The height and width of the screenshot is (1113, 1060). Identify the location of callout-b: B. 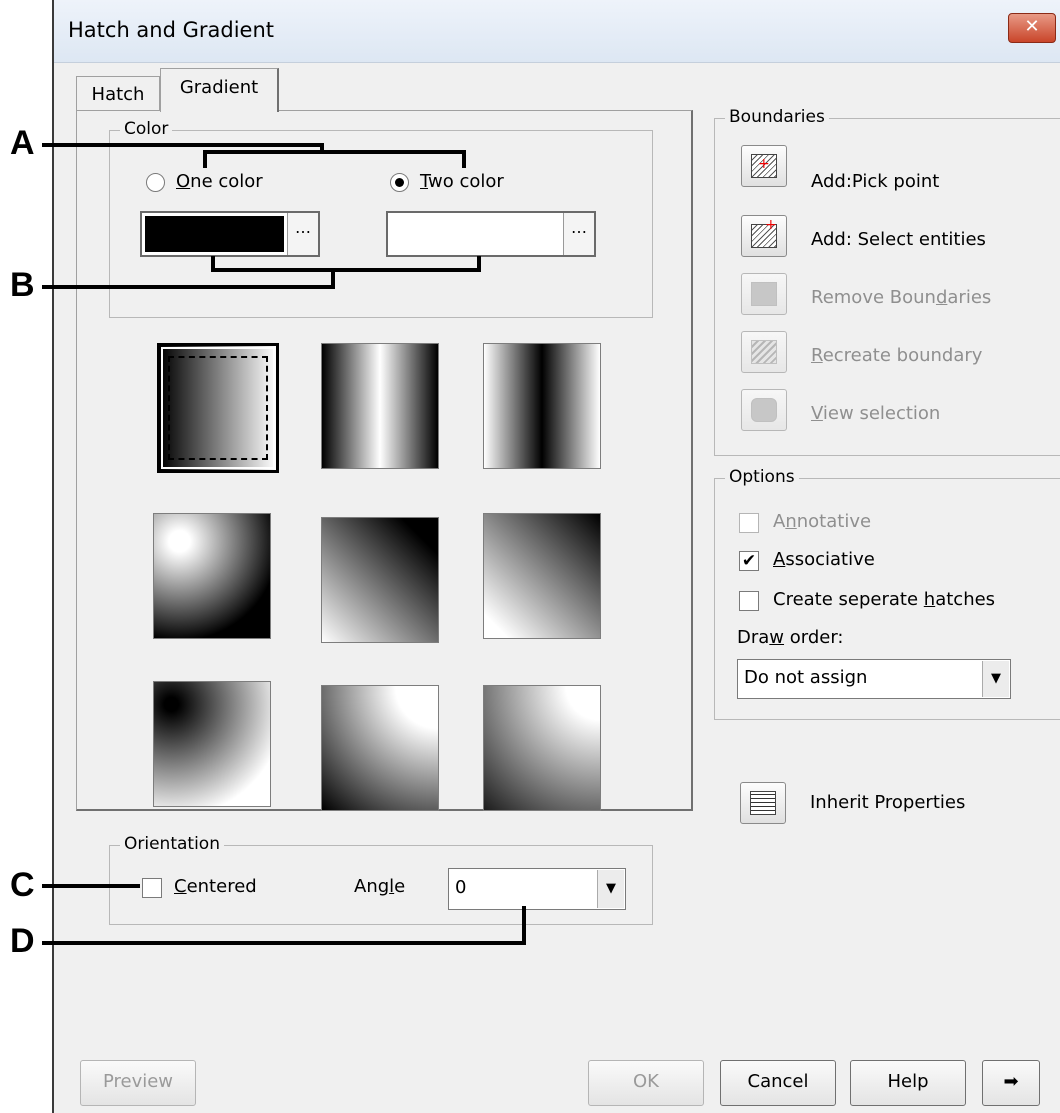
(22, 285).